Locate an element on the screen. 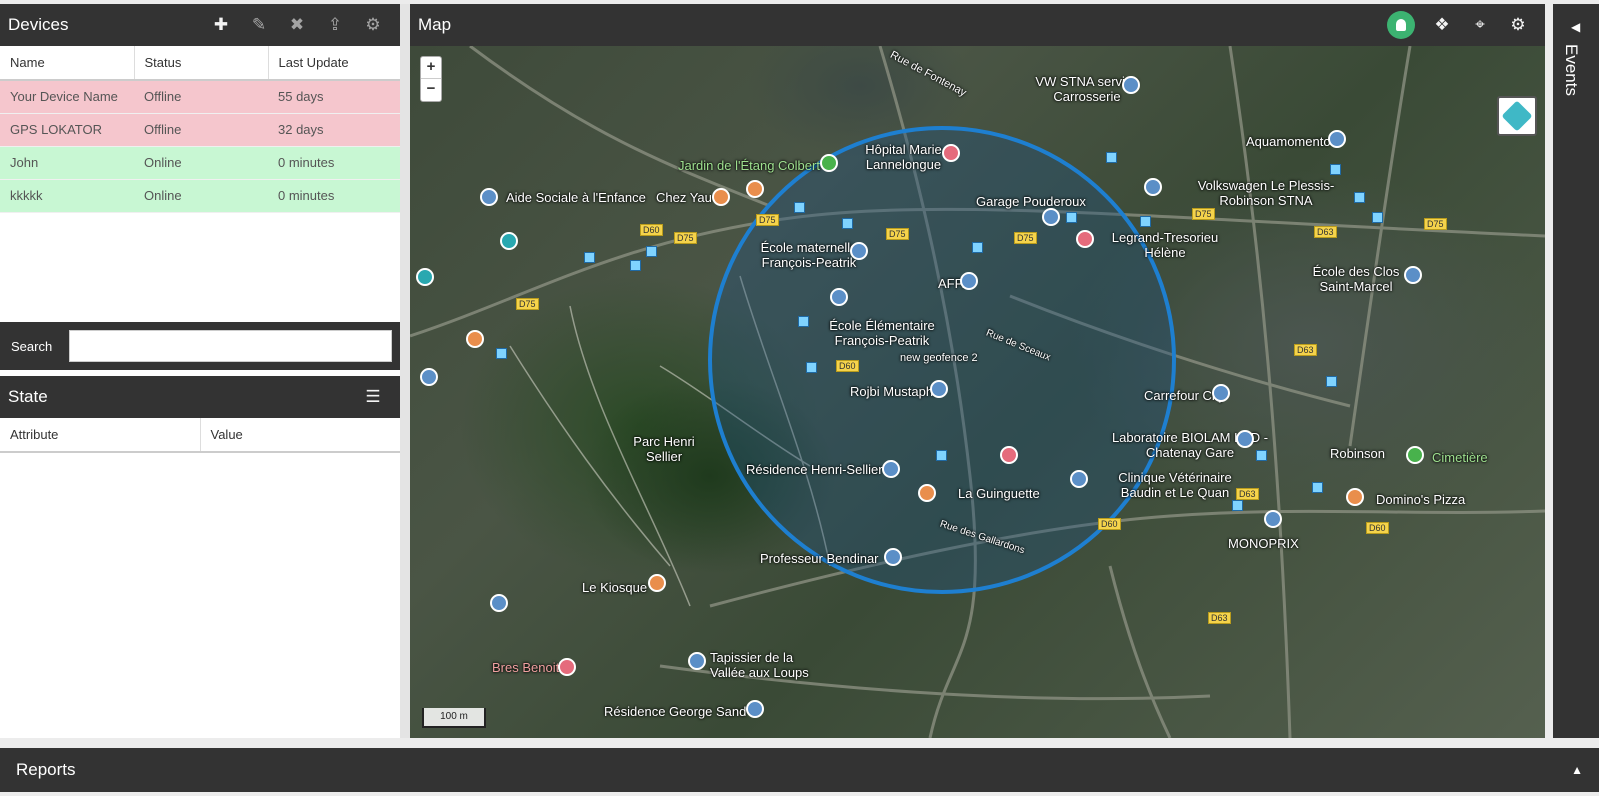 The height and width of the screenshot is (796, 1599). table-row: John Online 0 minutes is located at coordinates (200, 163).